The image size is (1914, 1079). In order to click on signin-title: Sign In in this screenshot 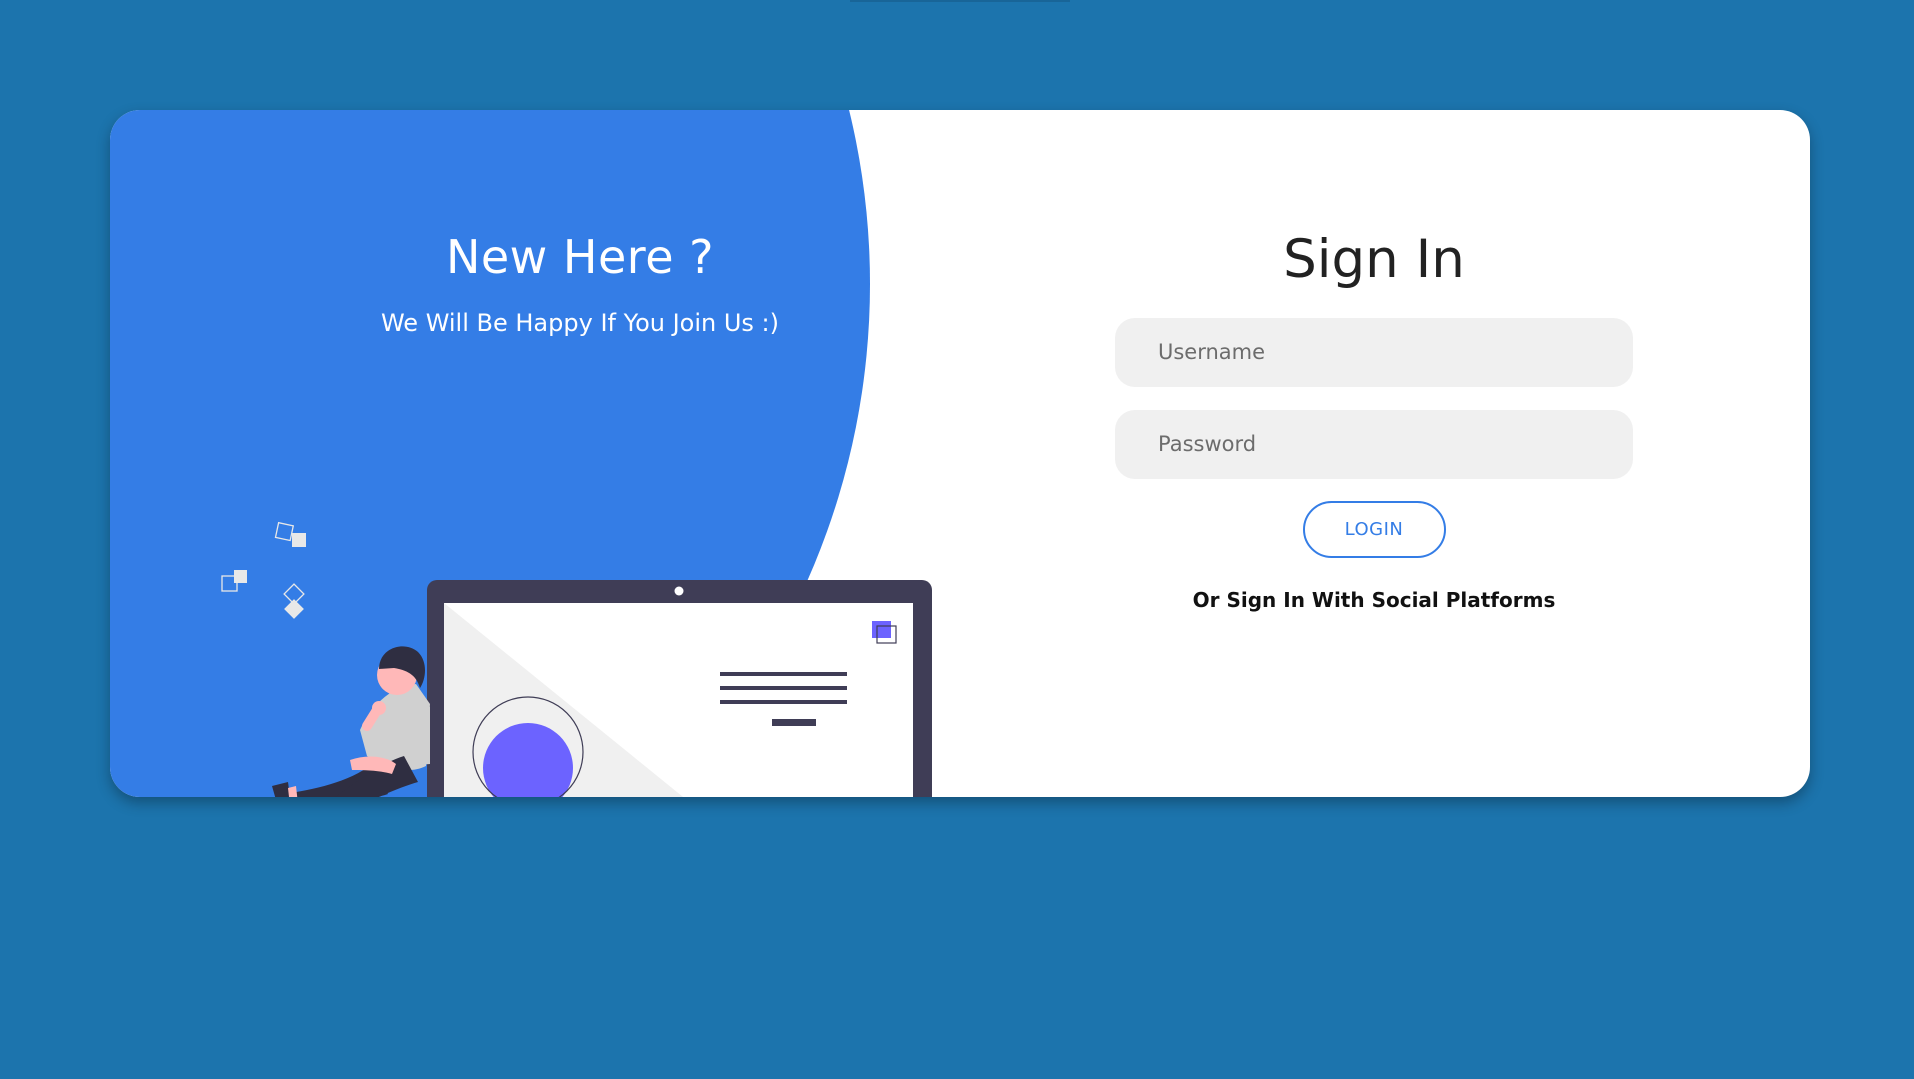, I will do `click(1374, 259)`.